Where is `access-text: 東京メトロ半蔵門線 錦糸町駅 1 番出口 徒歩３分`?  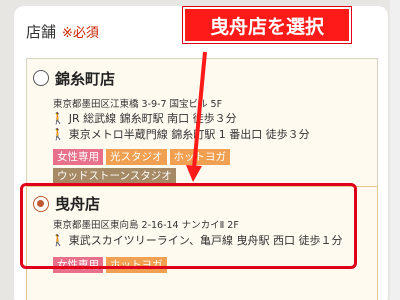 access-text: 東京メトロ半蔵門線 錦糸町駅 1 番出口 徒歩３分 is located at coordinates (189, 134).